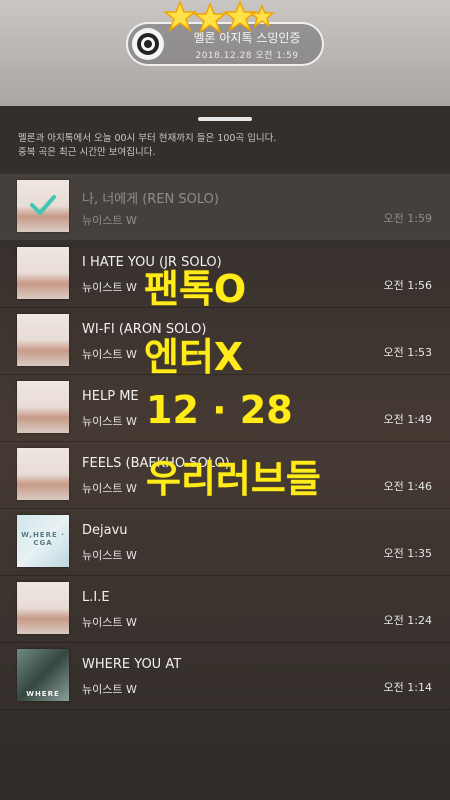 This screenshot has height=800, width=450. Describe the element at coordinates (194, 357) in the screenshot. I see `overlay-text-2: 엔터X` at that location.